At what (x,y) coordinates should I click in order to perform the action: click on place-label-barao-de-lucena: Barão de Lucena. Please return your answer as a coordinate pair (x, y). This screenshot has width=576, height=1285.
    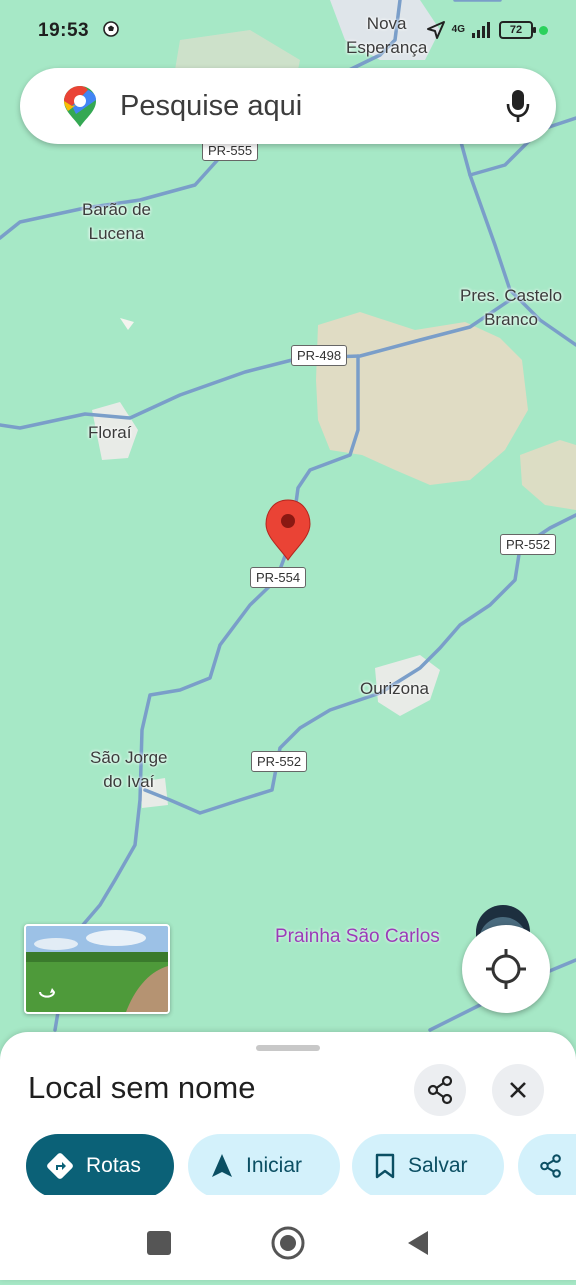
    Looking at the image, I should click on (116, 221).